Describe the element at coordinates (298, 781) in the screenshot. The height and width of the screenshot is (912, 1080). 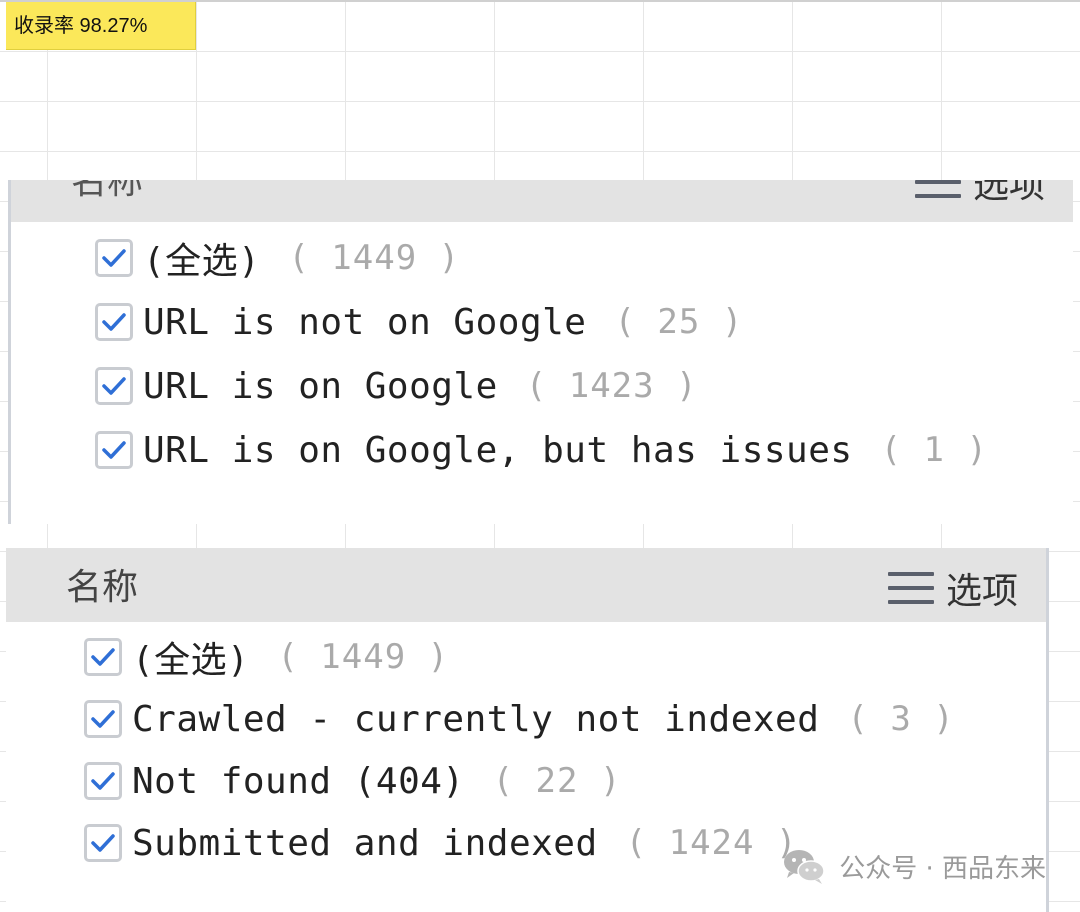
I see `filter-item-label: Not found (404)` at that location.